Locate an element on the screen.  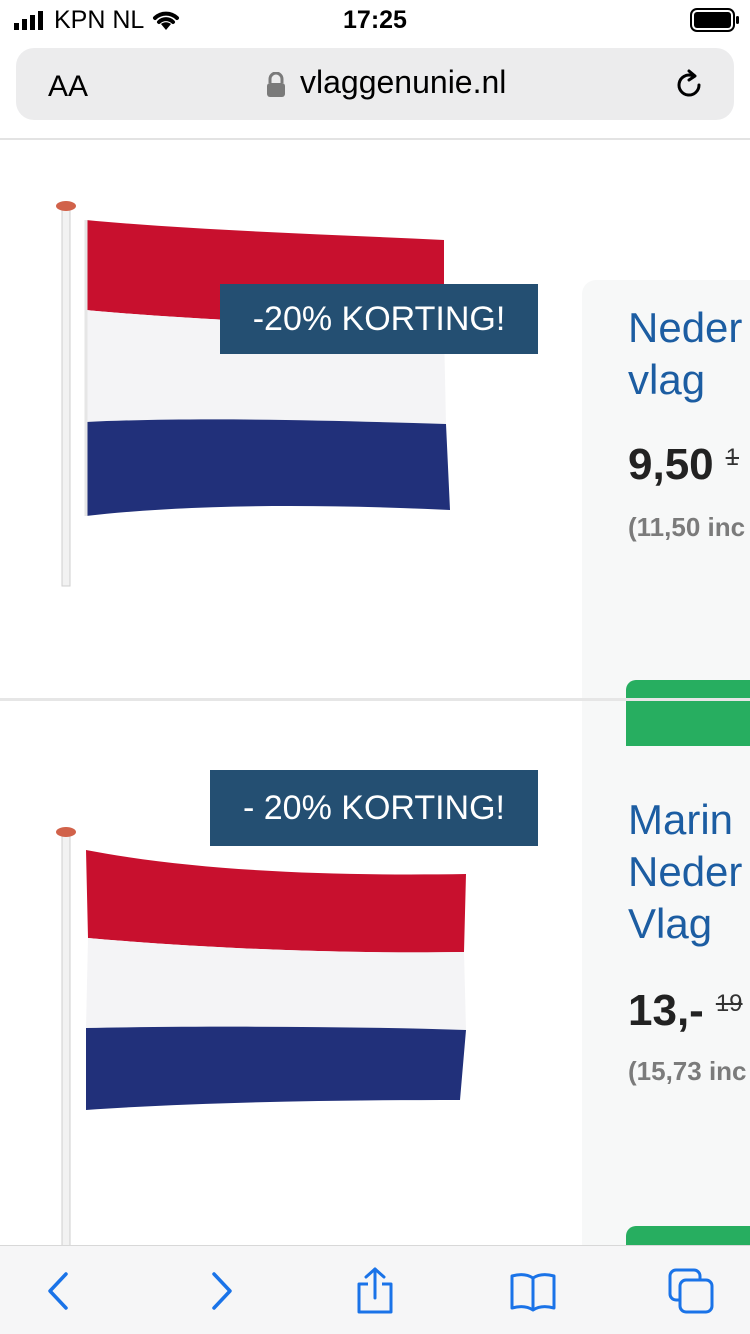
share-icon is located at coordinates (375, 1290).